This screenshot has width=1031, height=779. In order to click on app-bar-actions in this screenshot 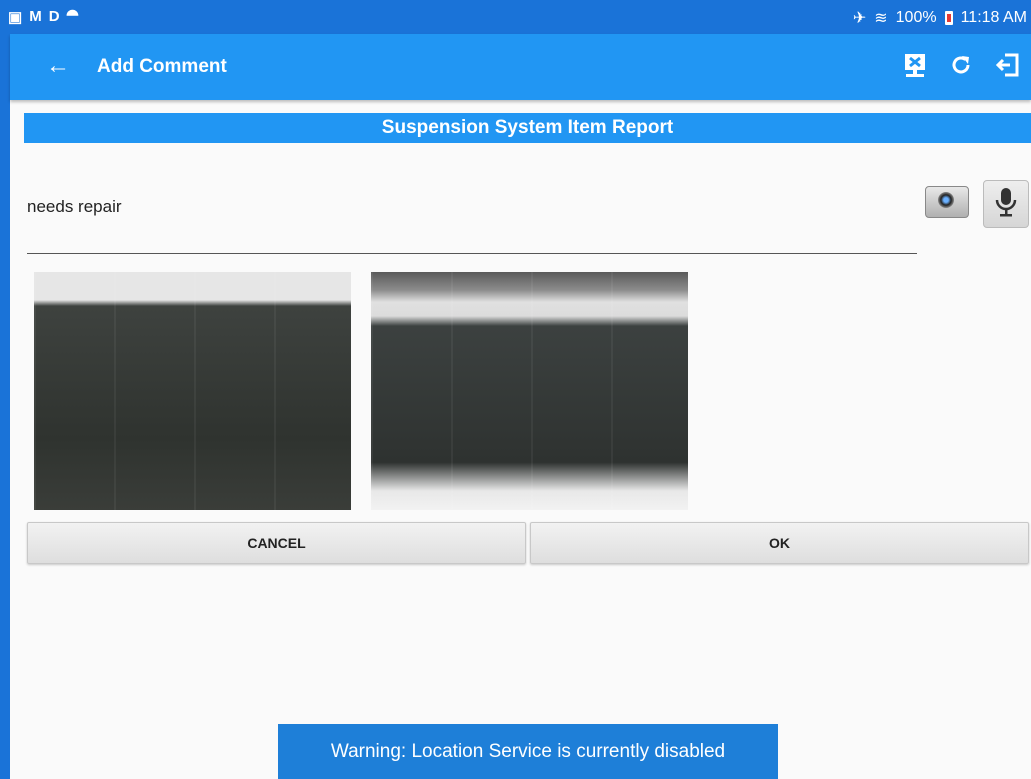, I will do `click(962, 67)`.